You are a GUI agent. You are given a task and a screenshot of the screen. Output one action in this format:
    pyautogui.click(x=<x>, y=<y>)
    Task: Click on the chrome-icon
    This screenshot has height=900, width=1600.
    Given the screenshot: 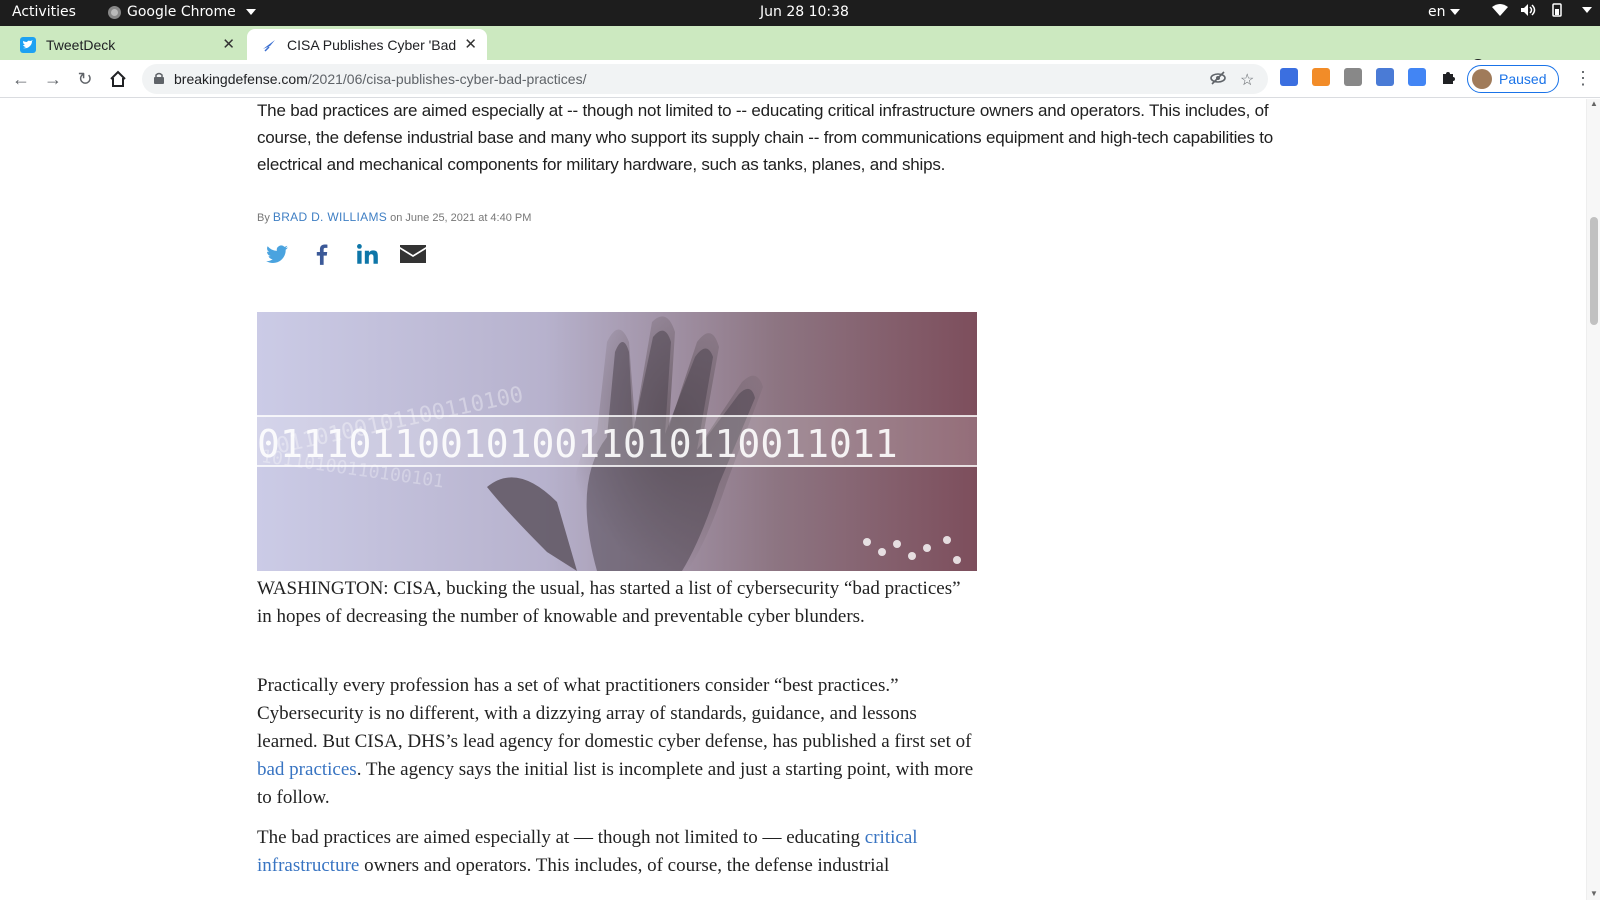 What is the action you would take?
    pyautogui.click(x=114, y=12)
    